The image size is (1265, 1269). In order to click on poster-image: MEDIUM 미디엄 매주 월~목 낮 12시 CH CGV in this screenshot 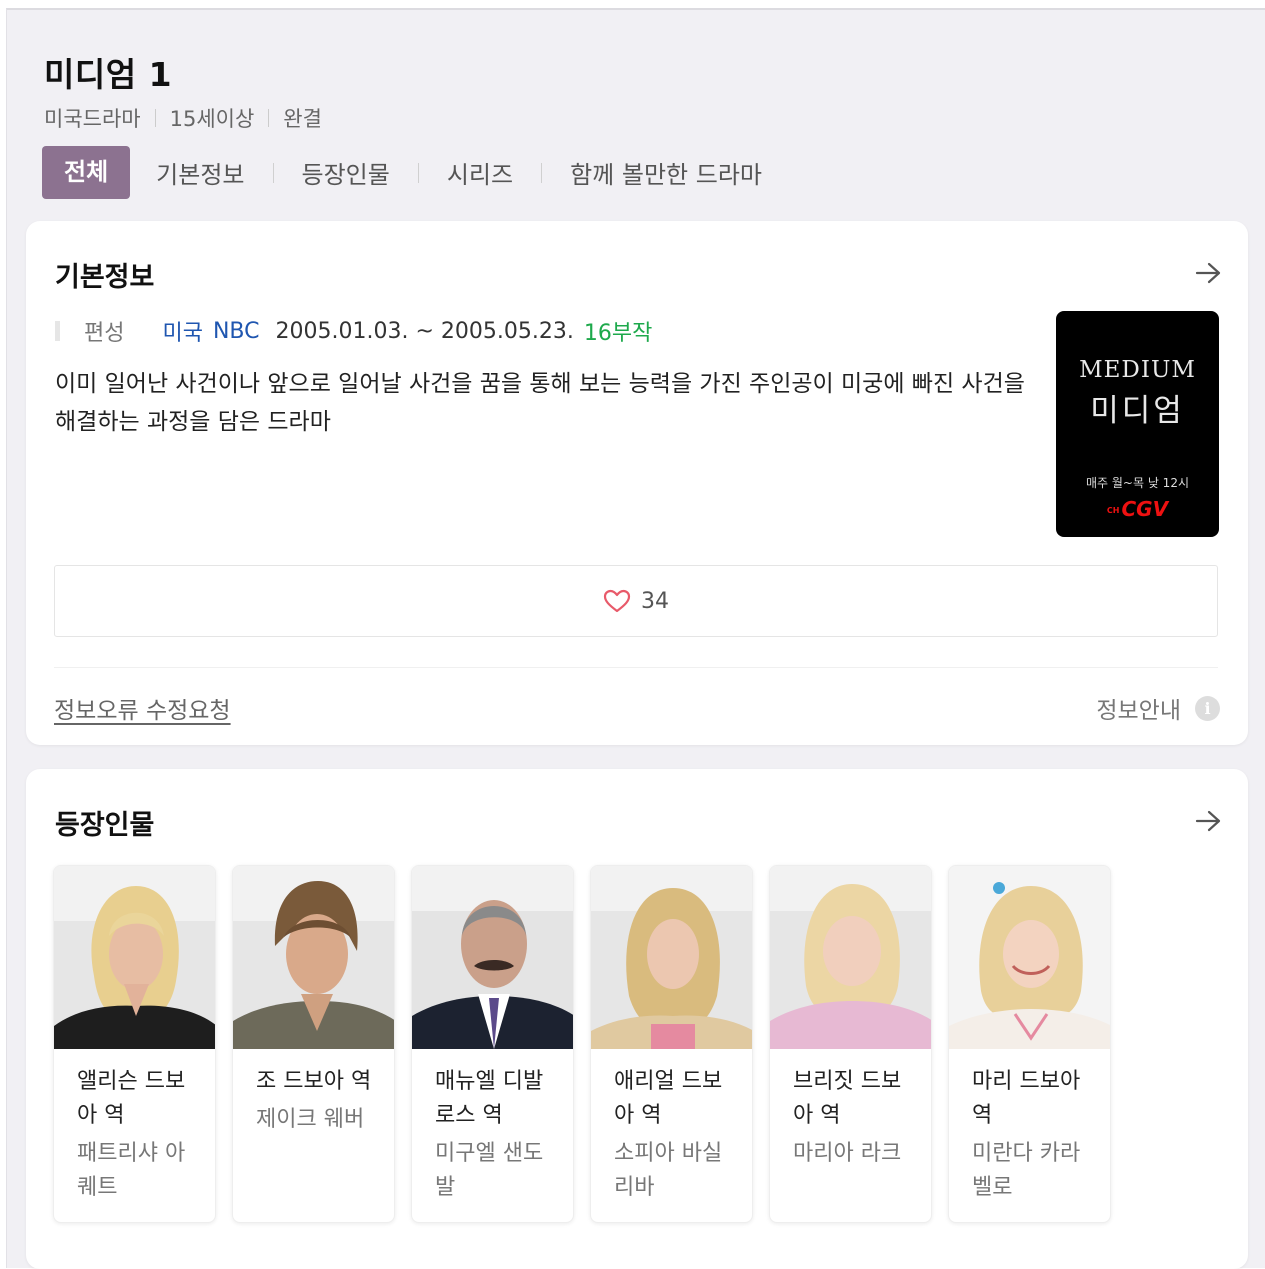, I will do `click(1137, 424)`.